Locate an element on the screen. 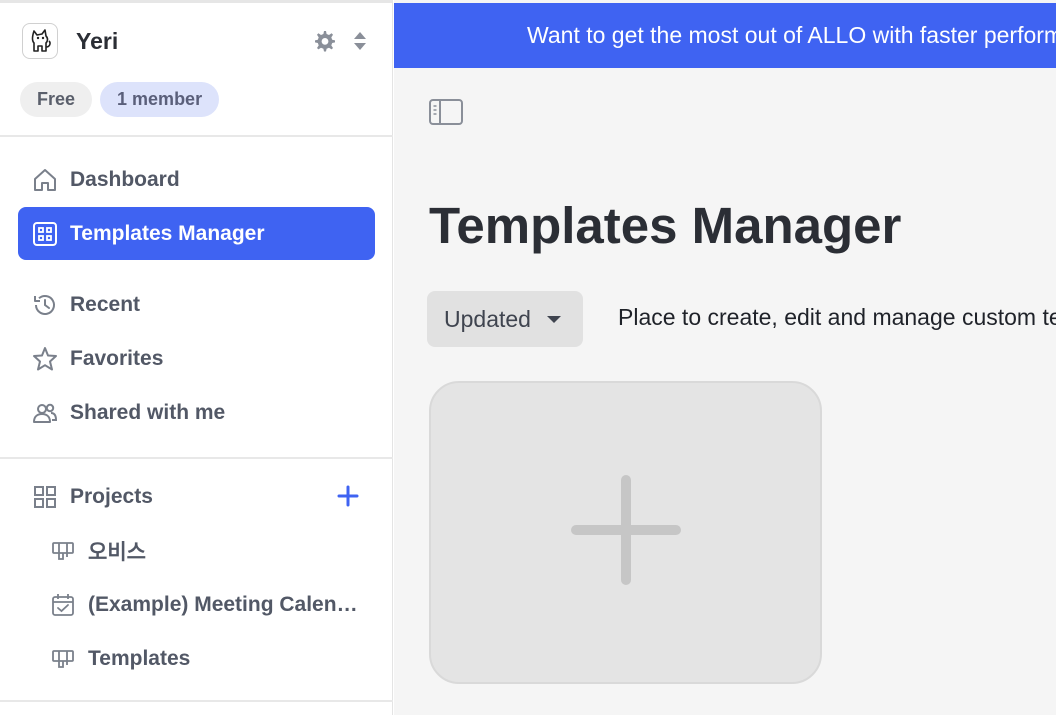  cat-logo-icon is located at coordinates (40, 41).